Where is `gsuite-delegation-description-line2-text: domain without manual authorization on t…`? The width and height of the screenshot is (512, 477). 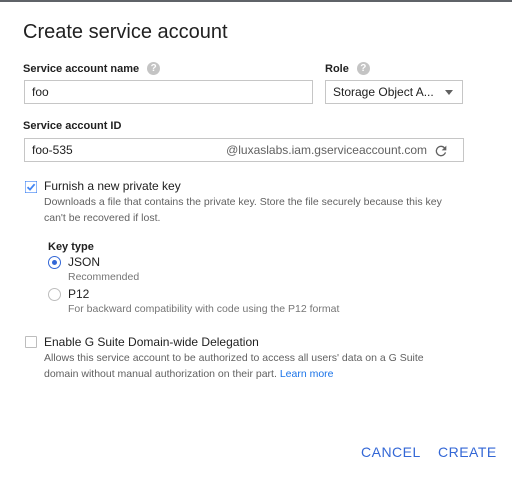 gsuite-delegation-description-line2-text: domain without manual authorization on t… is located at coordinates (160, 374).